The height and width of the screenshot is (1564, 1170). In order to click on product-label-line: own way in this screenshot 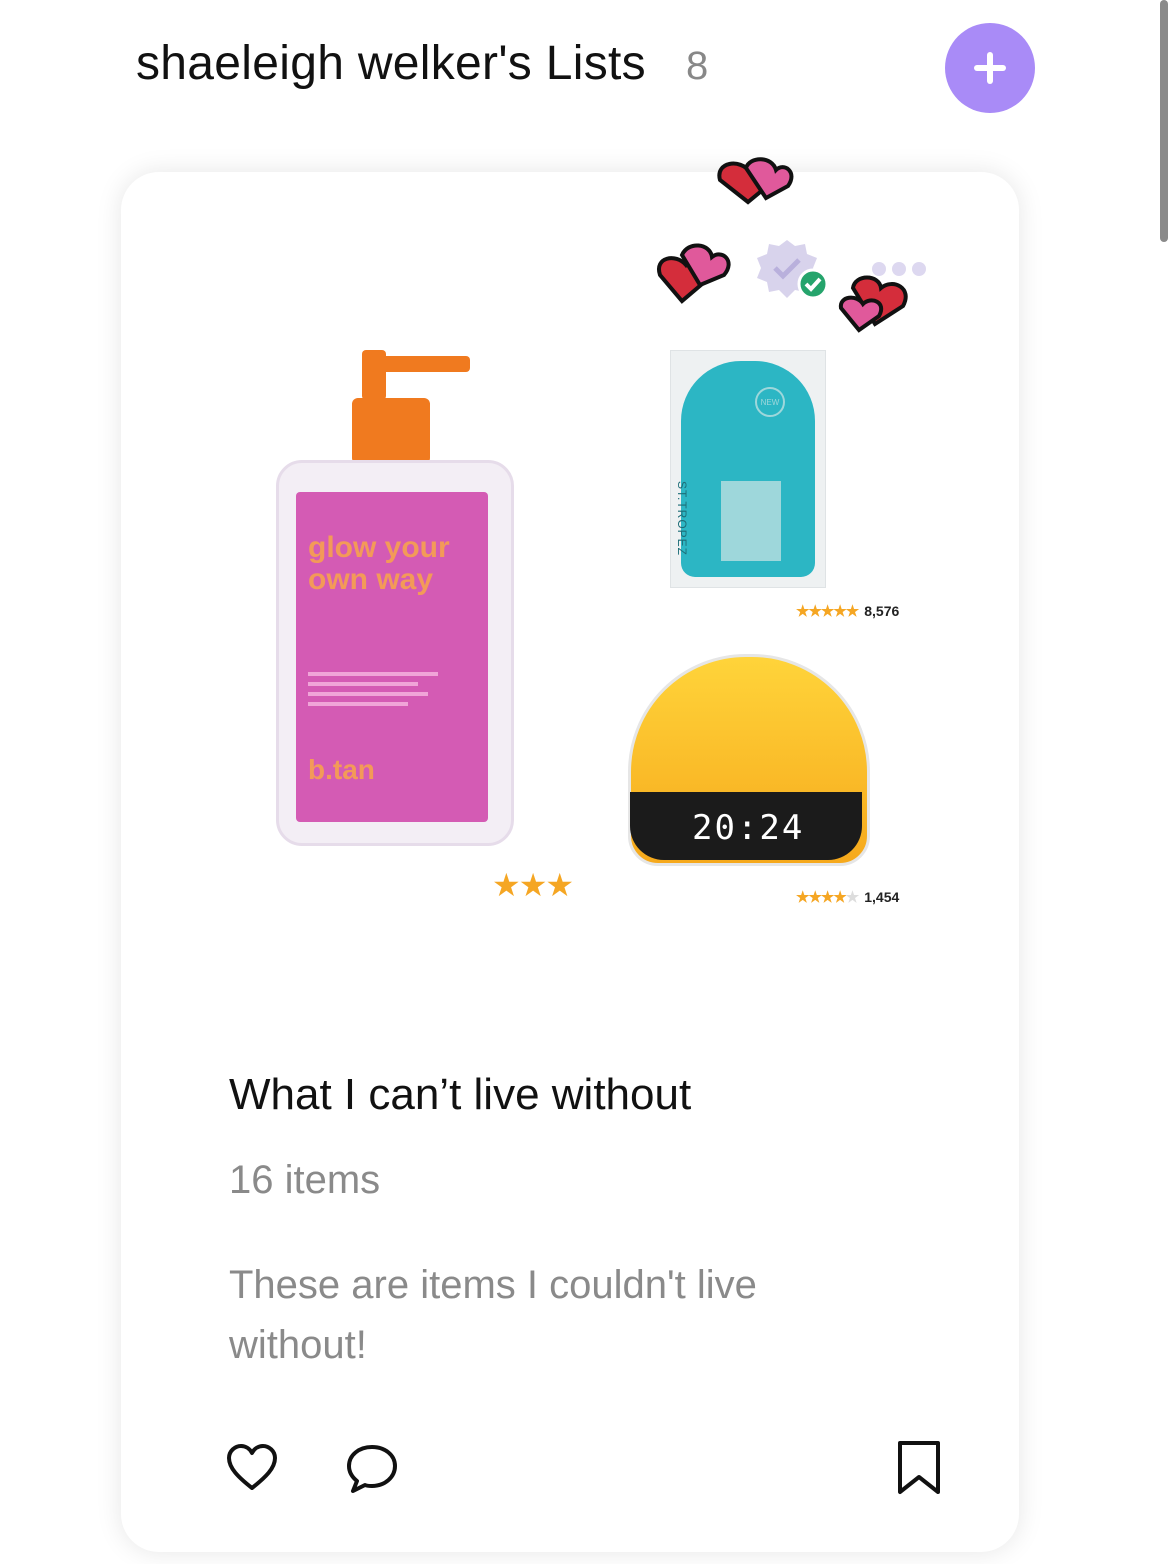, I will do `click(371, 579)`.